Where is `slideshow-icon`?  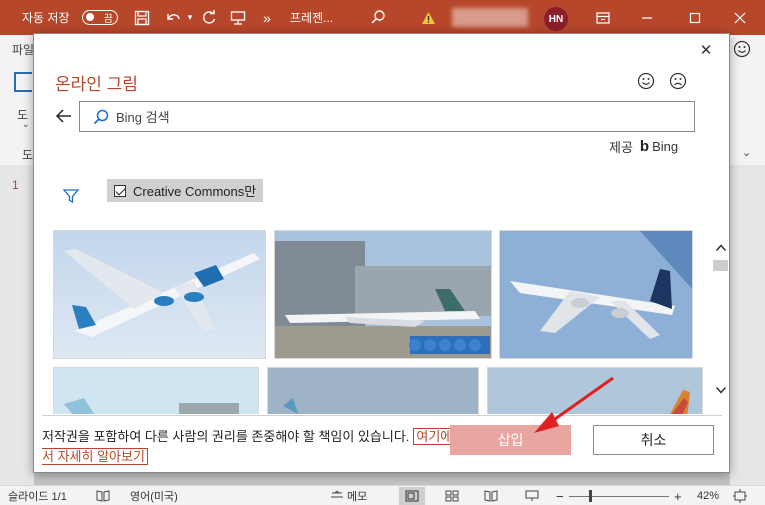 slideshow-icon is located at coordinates (532, 495).